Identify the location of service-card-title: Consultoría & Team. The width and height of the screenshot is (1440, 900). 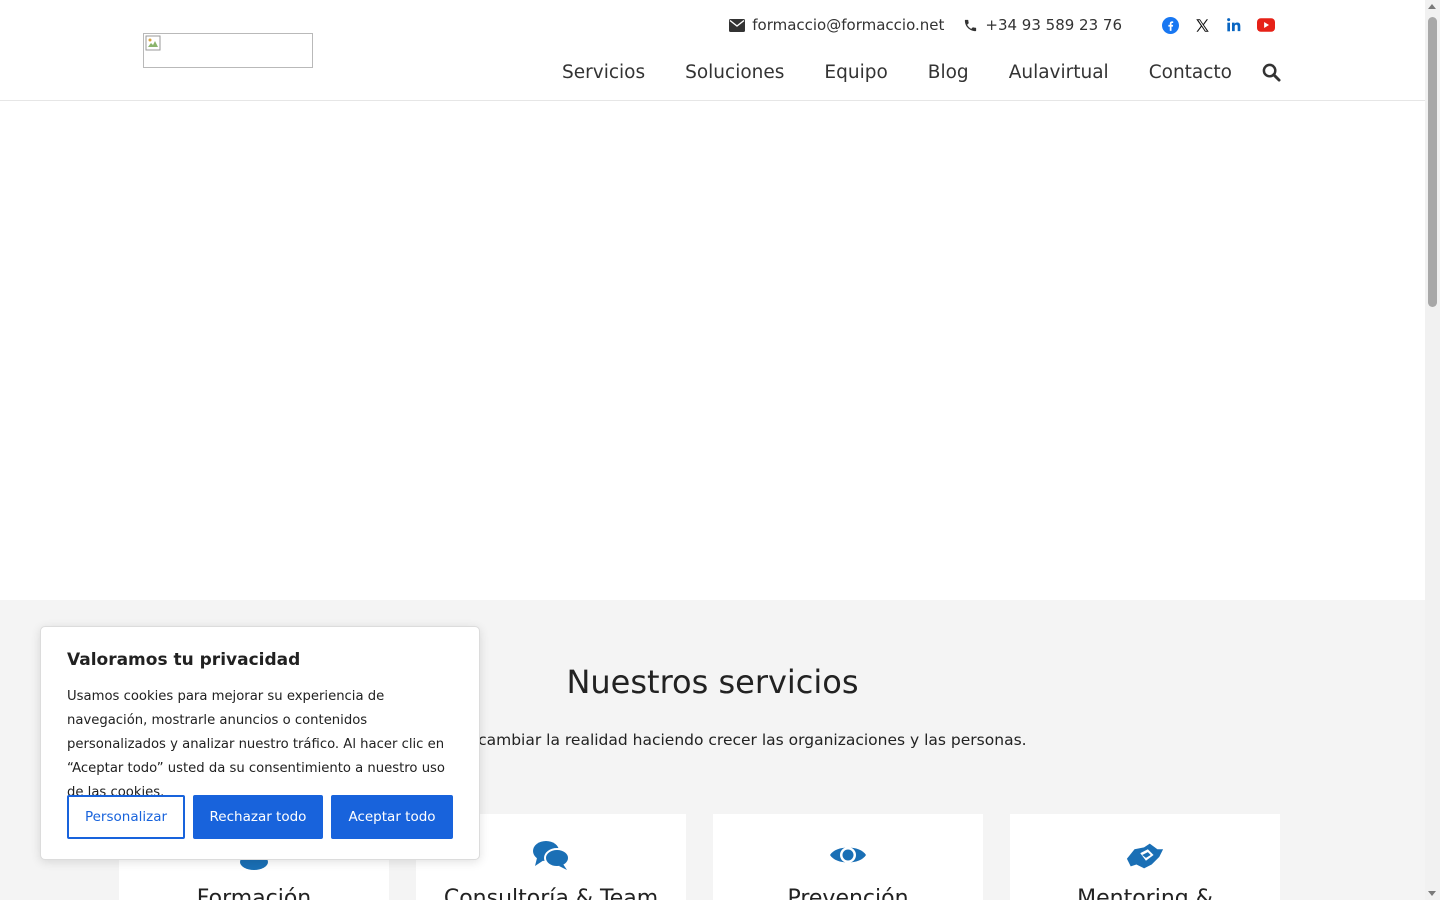
(551, 893).